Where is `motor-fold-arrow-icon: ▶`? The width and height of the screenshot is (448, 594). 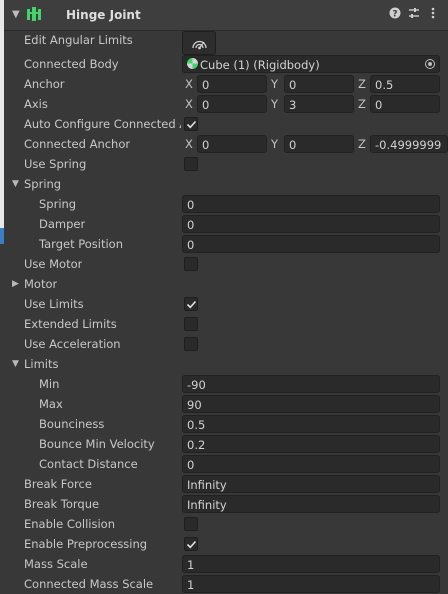
motor-fold-arrow-icon: ▶ is located at coordinates (15, 284).